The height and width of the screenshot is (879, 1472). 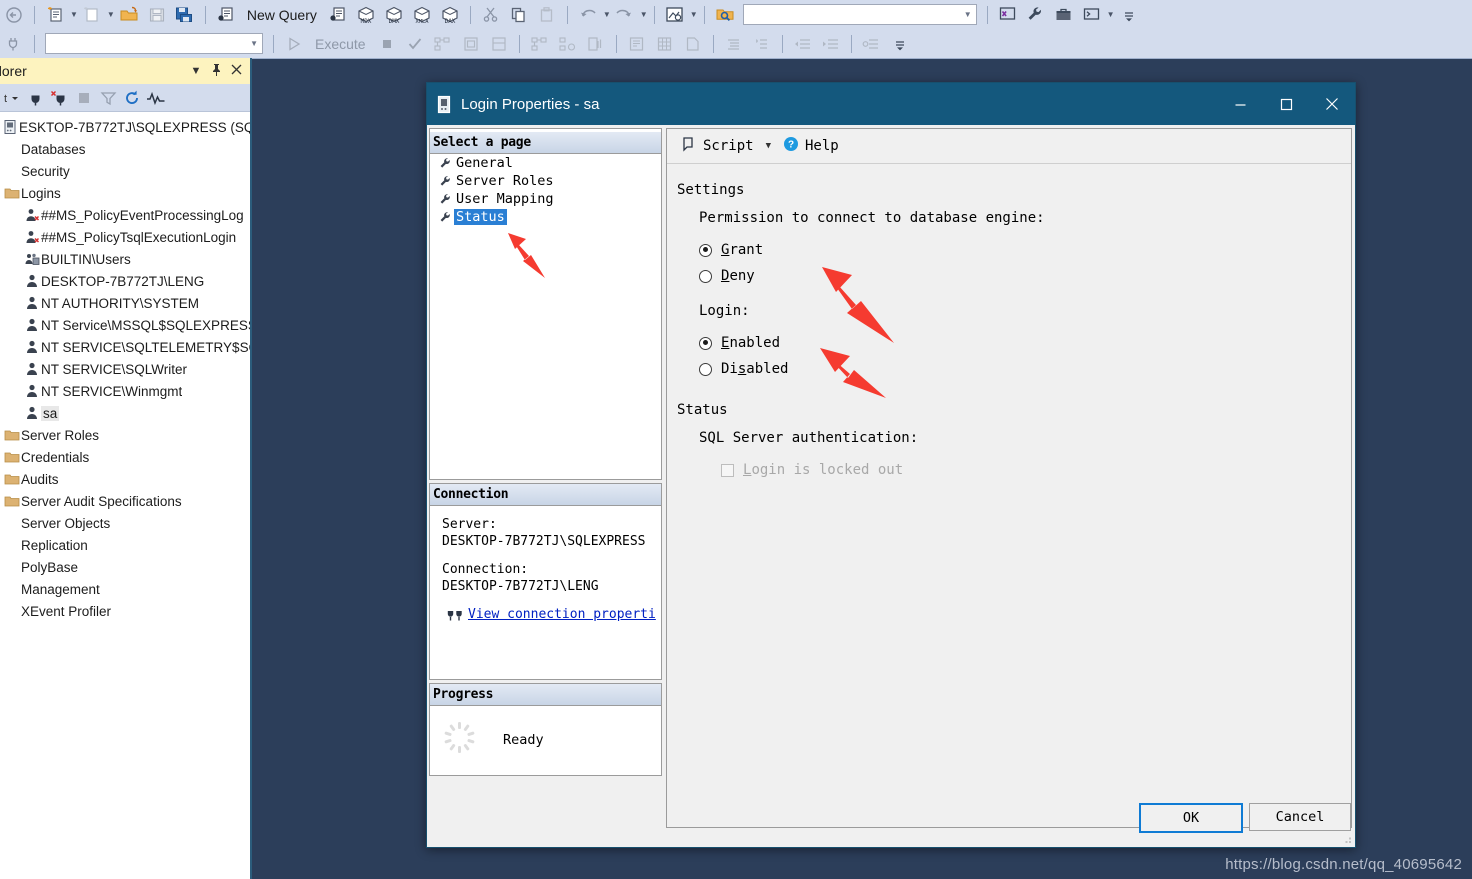 I want to click on cancel-button: Cancel, so click(x=1300, y=817).